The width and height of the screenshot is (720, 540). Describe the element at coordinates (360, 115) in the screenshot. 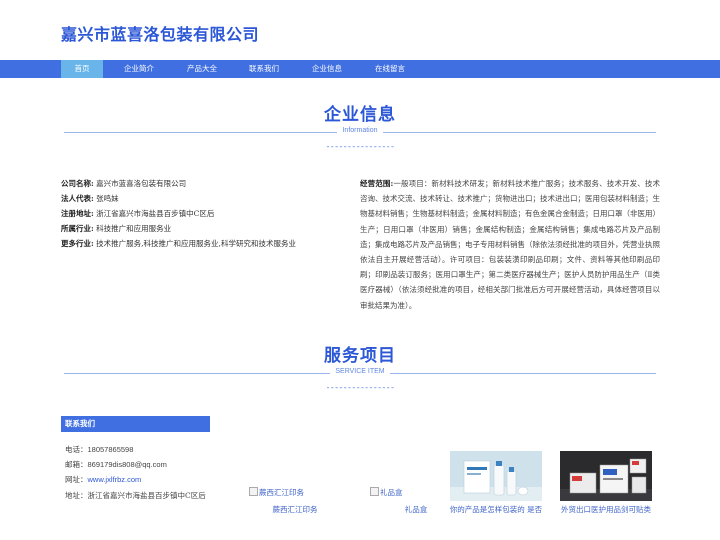

I see `section-title-company-info: 企业信息` at that location.